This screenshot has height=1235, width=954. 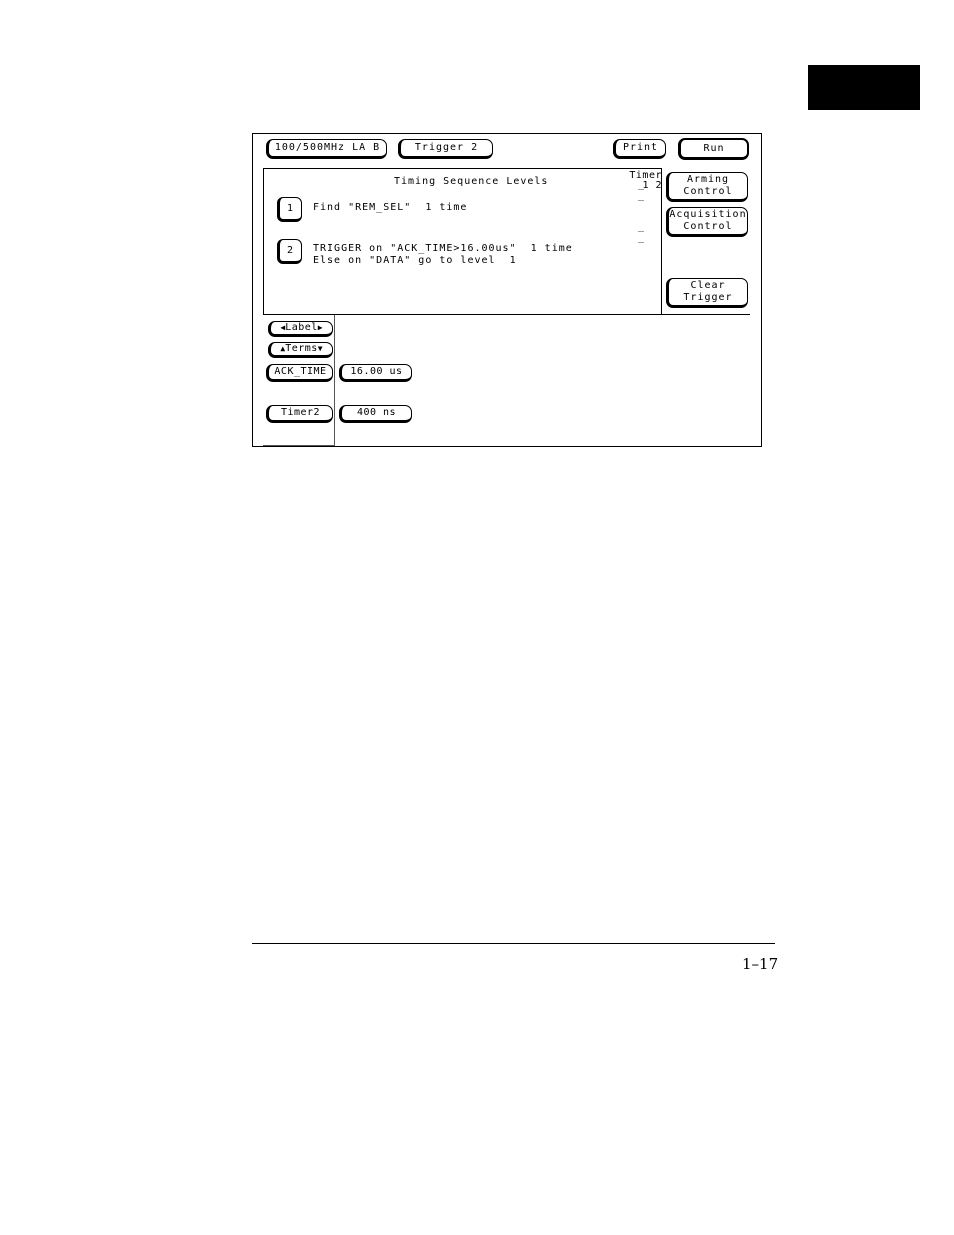 I want to click on term-name-button-ack-time: ACK_TIME, so click(x=299, y=373).